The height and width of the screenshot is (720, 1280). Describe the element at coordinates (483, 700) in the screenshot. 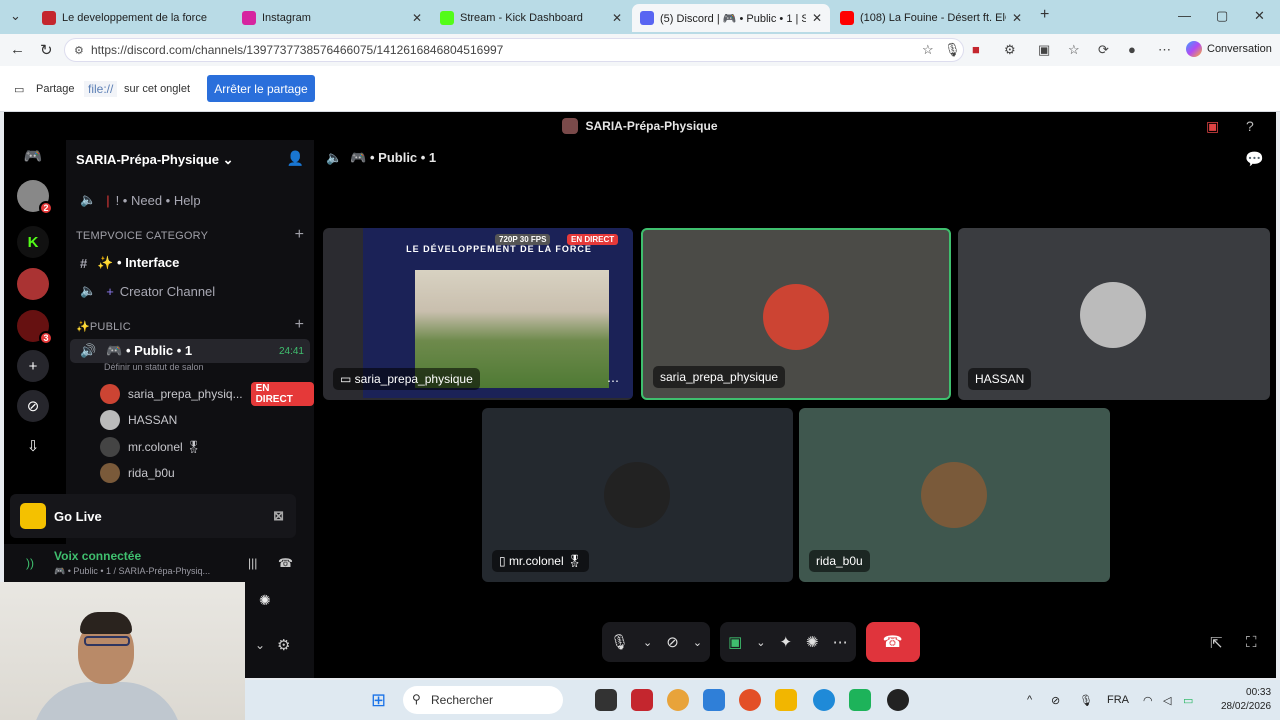

I see `taskbar-search: ⚲ Rechercher` at that location.